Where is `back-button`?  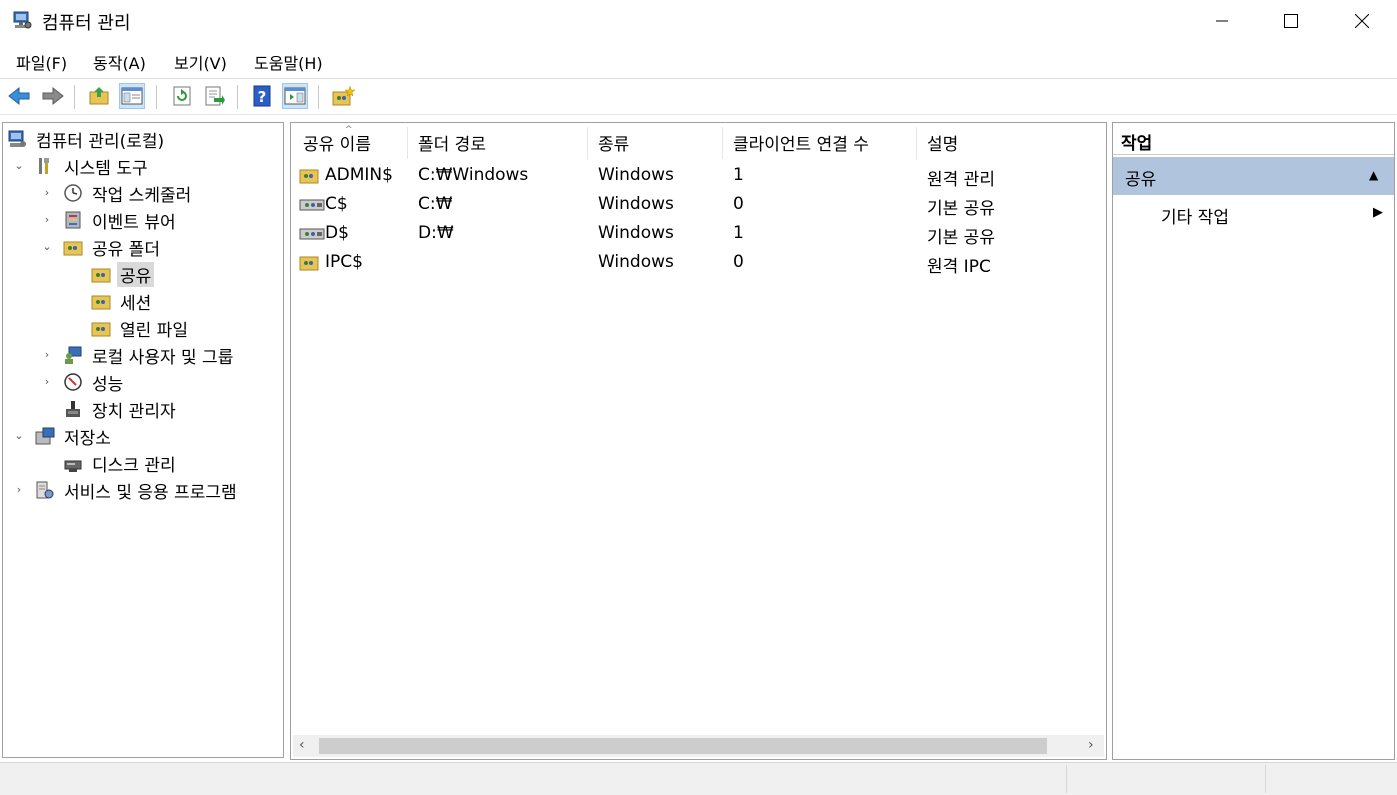 back-button is located at coordinates (19, 96).